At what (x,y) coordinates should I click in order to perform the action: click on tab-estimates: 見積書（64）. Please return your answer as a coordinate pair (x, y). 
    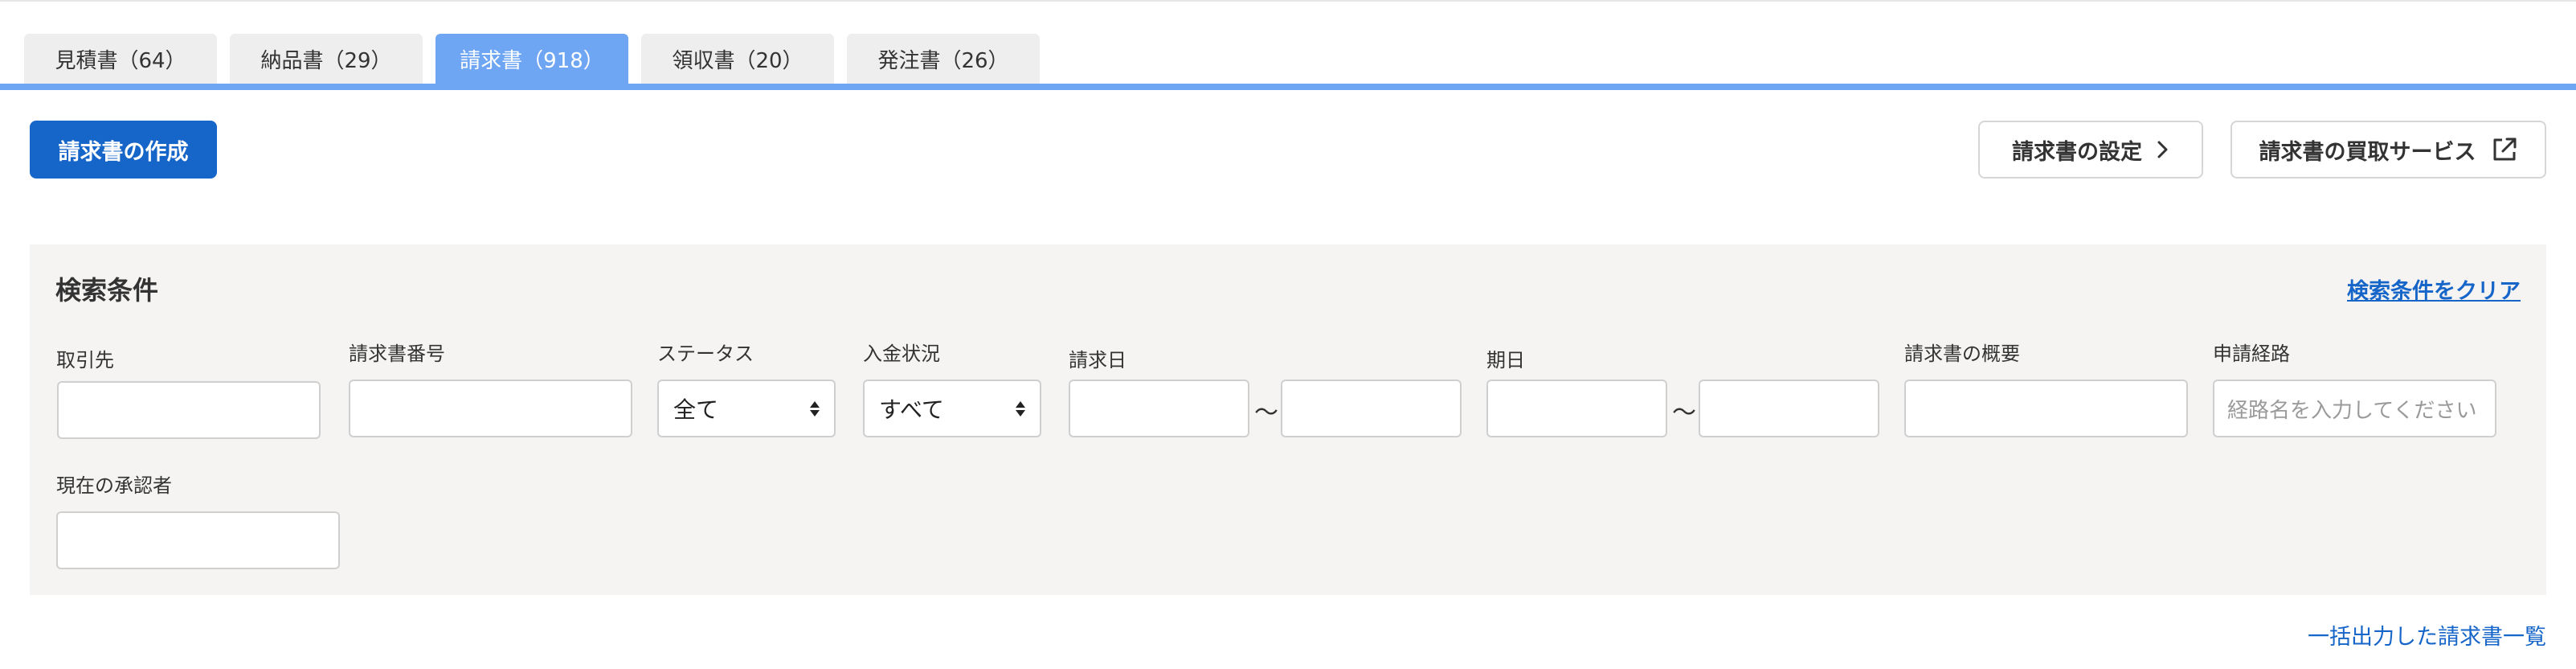
    Looking at the image, I should click on (121, 59).